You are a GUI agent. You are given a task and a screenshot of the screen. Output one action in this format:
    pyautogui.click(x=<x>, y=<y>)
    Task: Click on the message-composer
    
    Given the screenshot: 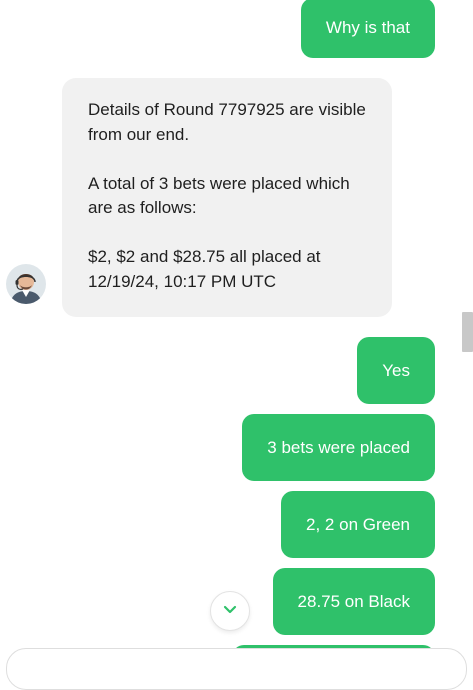 What is the action you would take?
    pyautogui.click(x=236, y=669)
    